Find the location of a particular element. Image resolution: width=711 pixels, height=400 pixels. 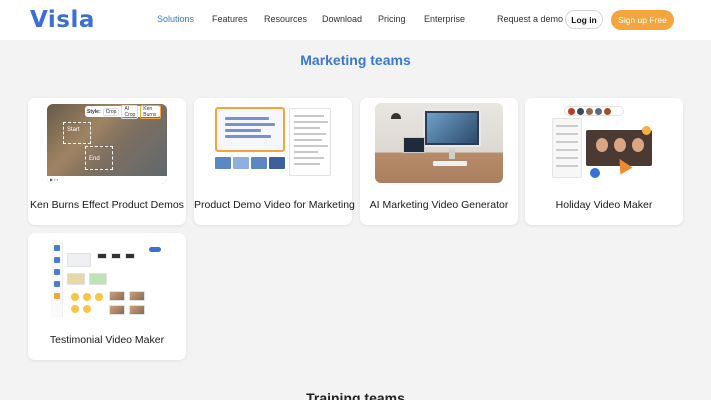

nav-resources: Resources is located at coordinates (285, 19).